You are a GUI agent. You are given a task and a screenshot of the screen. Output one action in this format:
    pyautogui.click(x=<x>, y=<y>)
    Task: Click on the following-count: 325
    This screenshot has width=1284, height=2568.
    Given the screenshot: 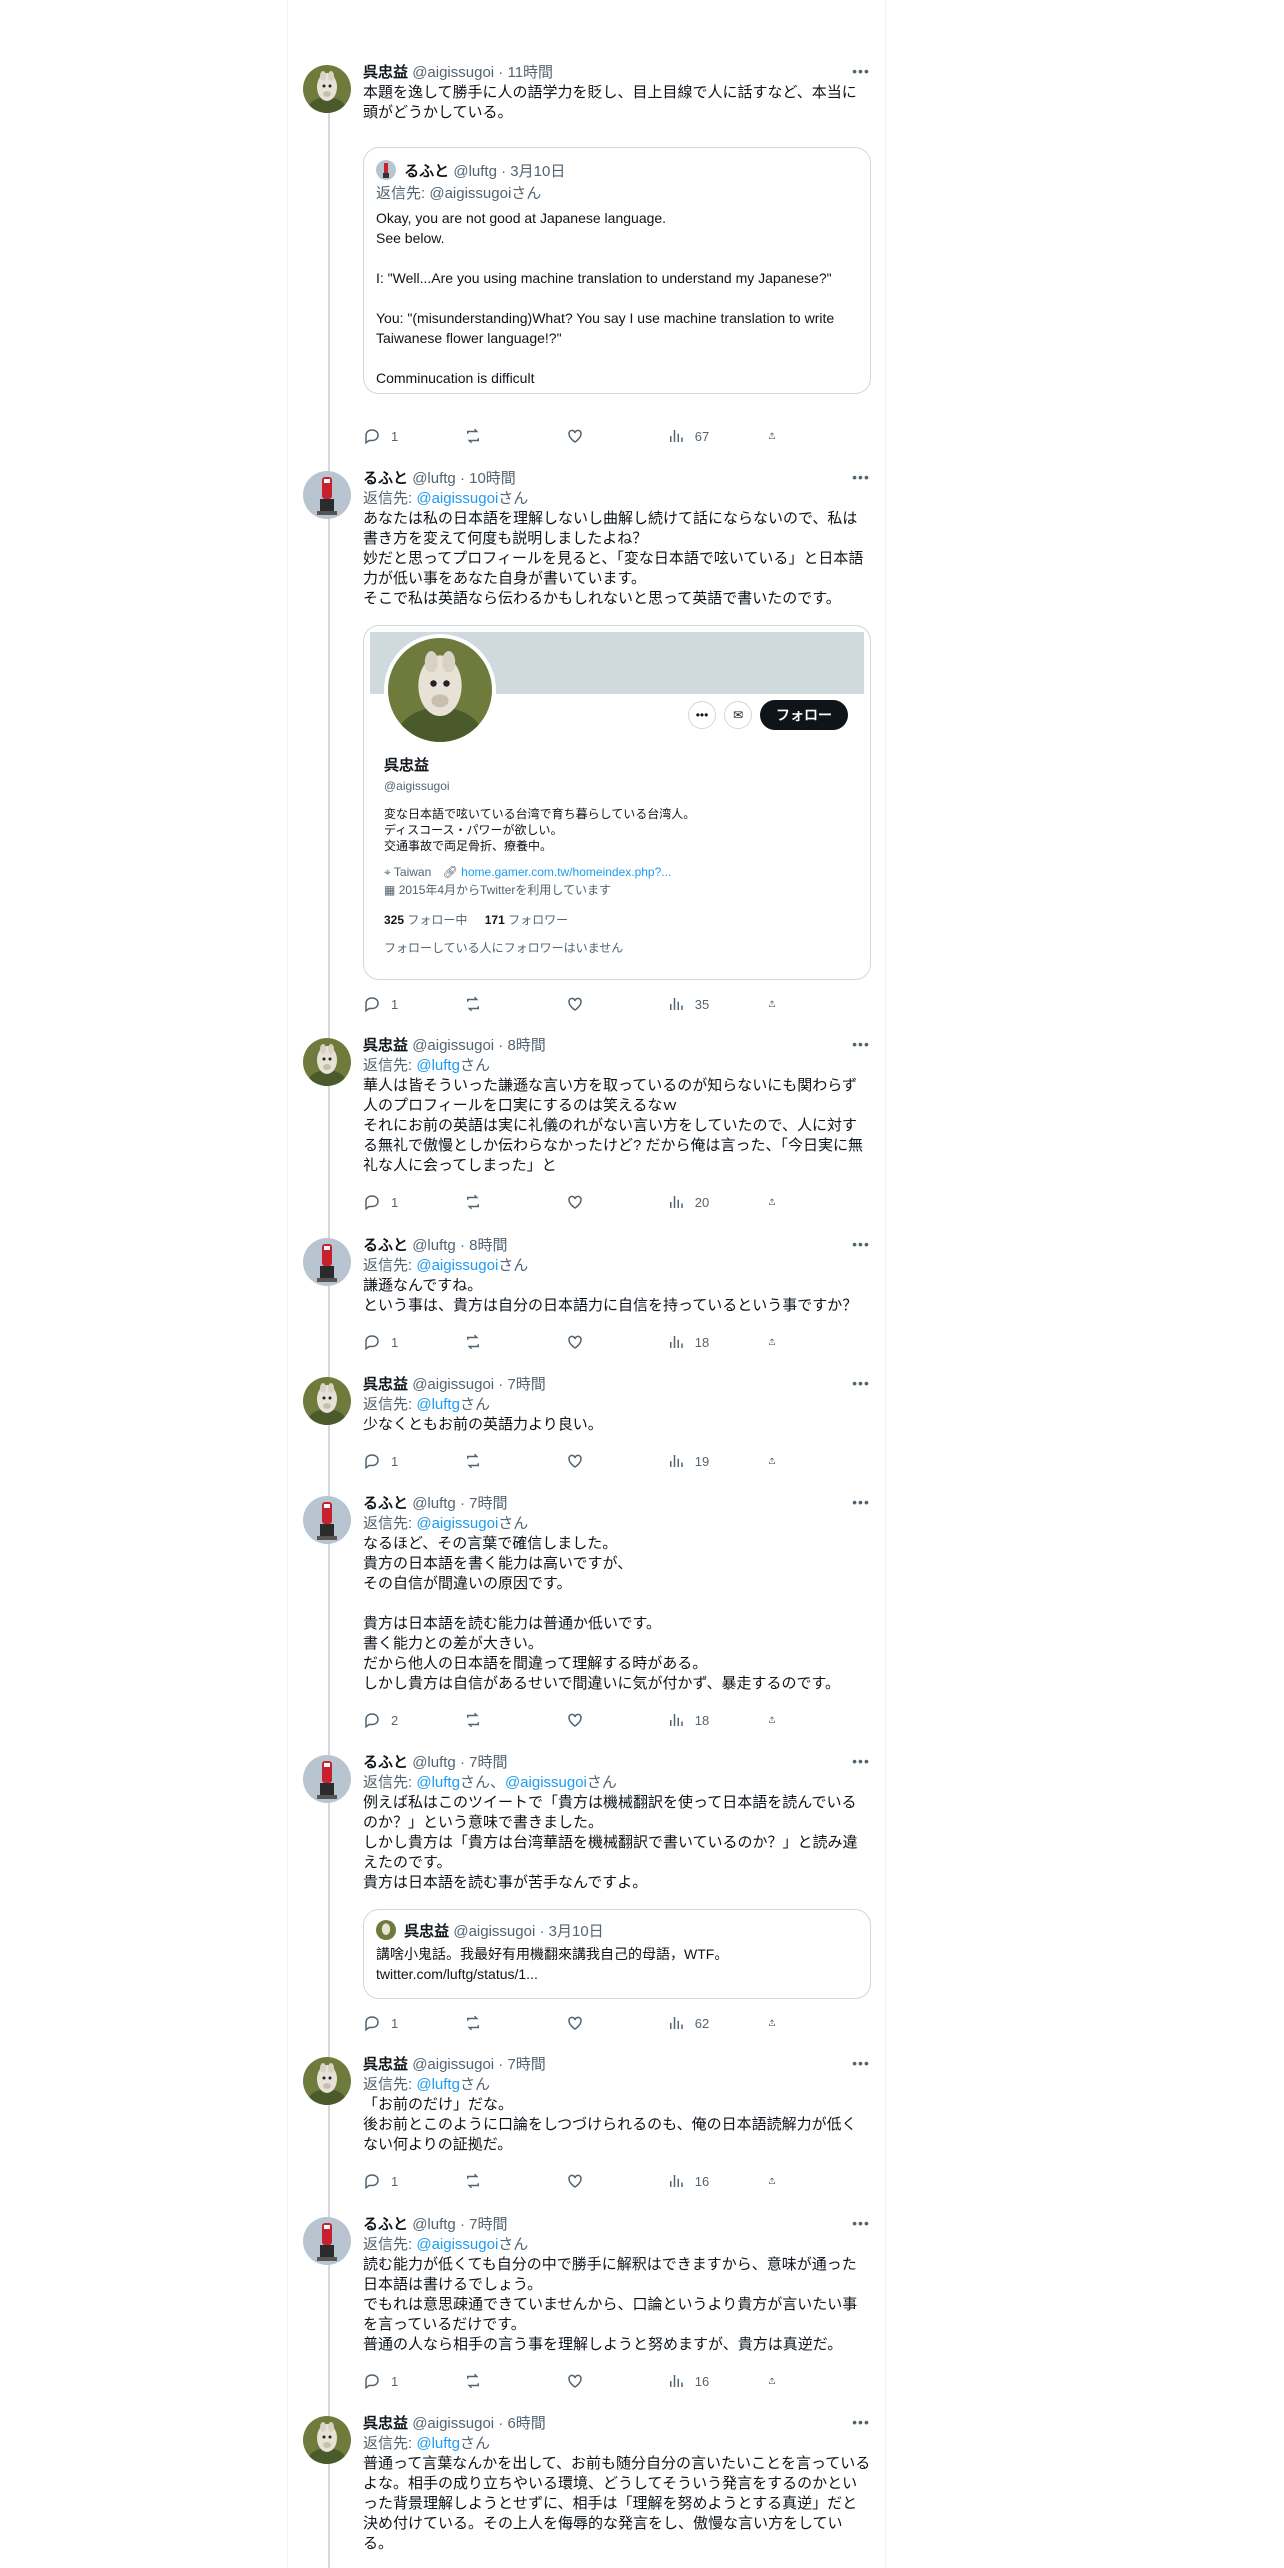 What is the action you would take?
    pyautogui.click(x=394, y=920)
    